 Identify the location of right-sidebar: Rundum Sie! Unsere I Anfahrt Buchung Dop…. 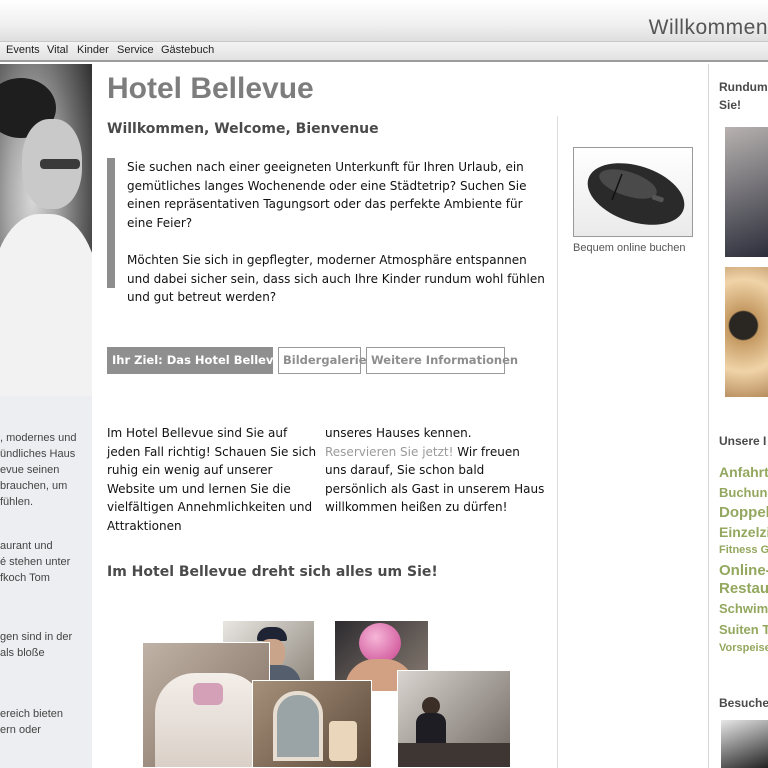
(738, 416).